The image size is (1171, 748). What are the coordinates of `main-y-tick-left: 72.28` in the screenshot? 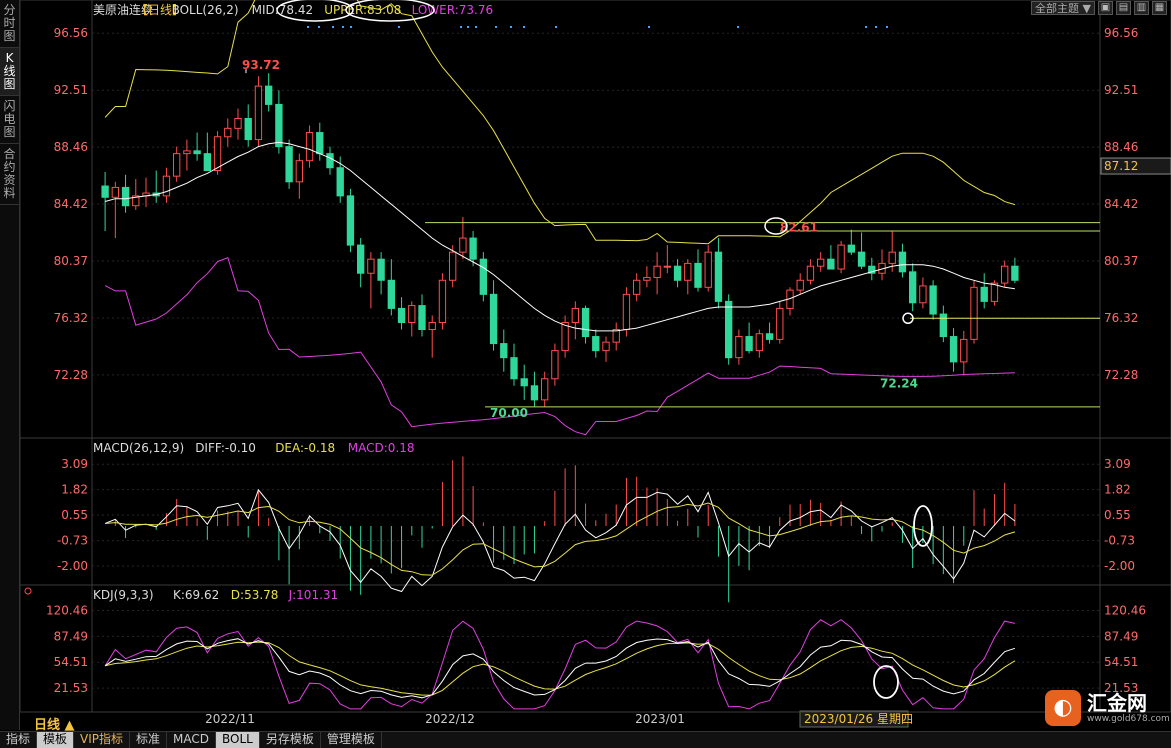 It's located at (71, 375).